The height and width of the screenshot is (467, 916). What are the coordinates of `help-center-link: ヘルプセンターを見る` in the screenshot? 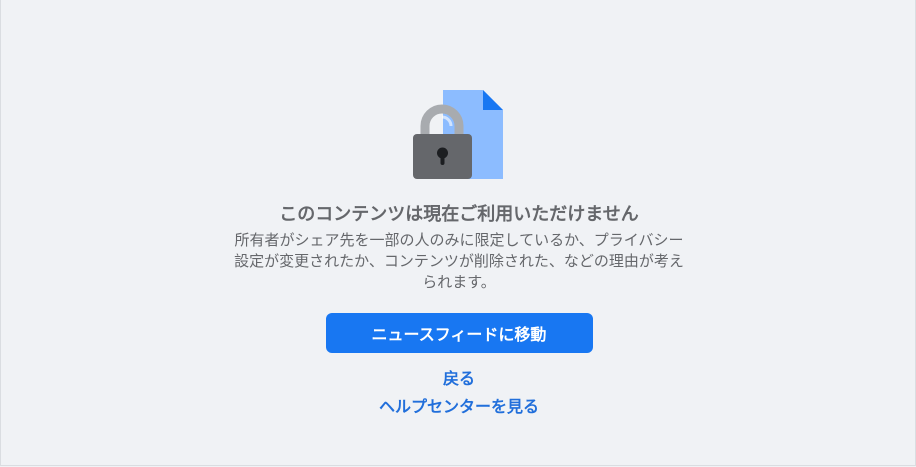 It's located at (458, 407).